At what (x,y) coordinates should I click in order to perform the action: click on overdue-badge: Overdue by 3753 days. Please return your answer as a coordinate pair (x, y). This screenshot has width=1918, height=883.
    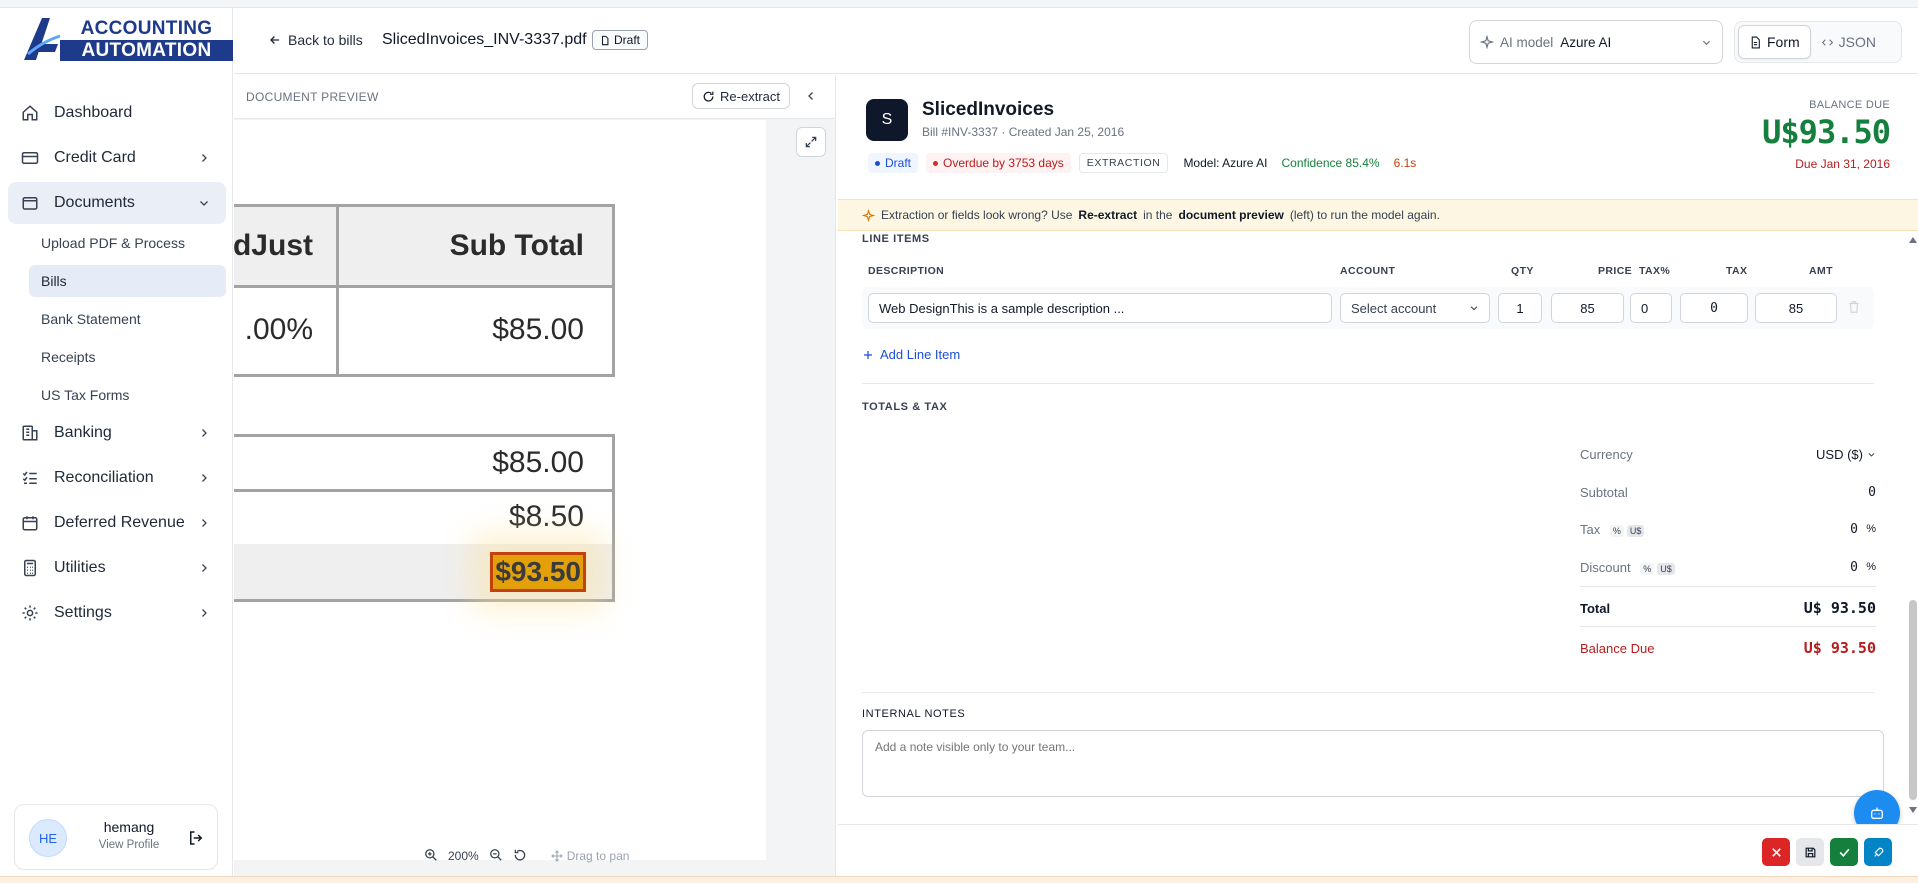
    Looking at the image, I should click on (998, 163).